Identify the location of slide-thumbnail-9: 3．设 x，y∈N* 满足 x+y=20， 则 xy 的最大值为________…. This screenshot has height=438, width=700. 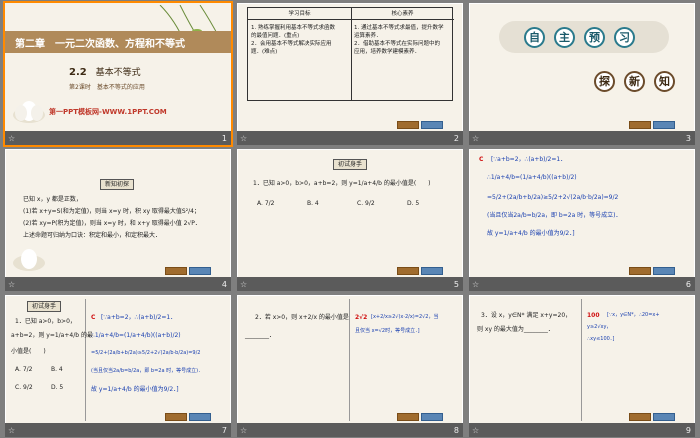
(582, 366).